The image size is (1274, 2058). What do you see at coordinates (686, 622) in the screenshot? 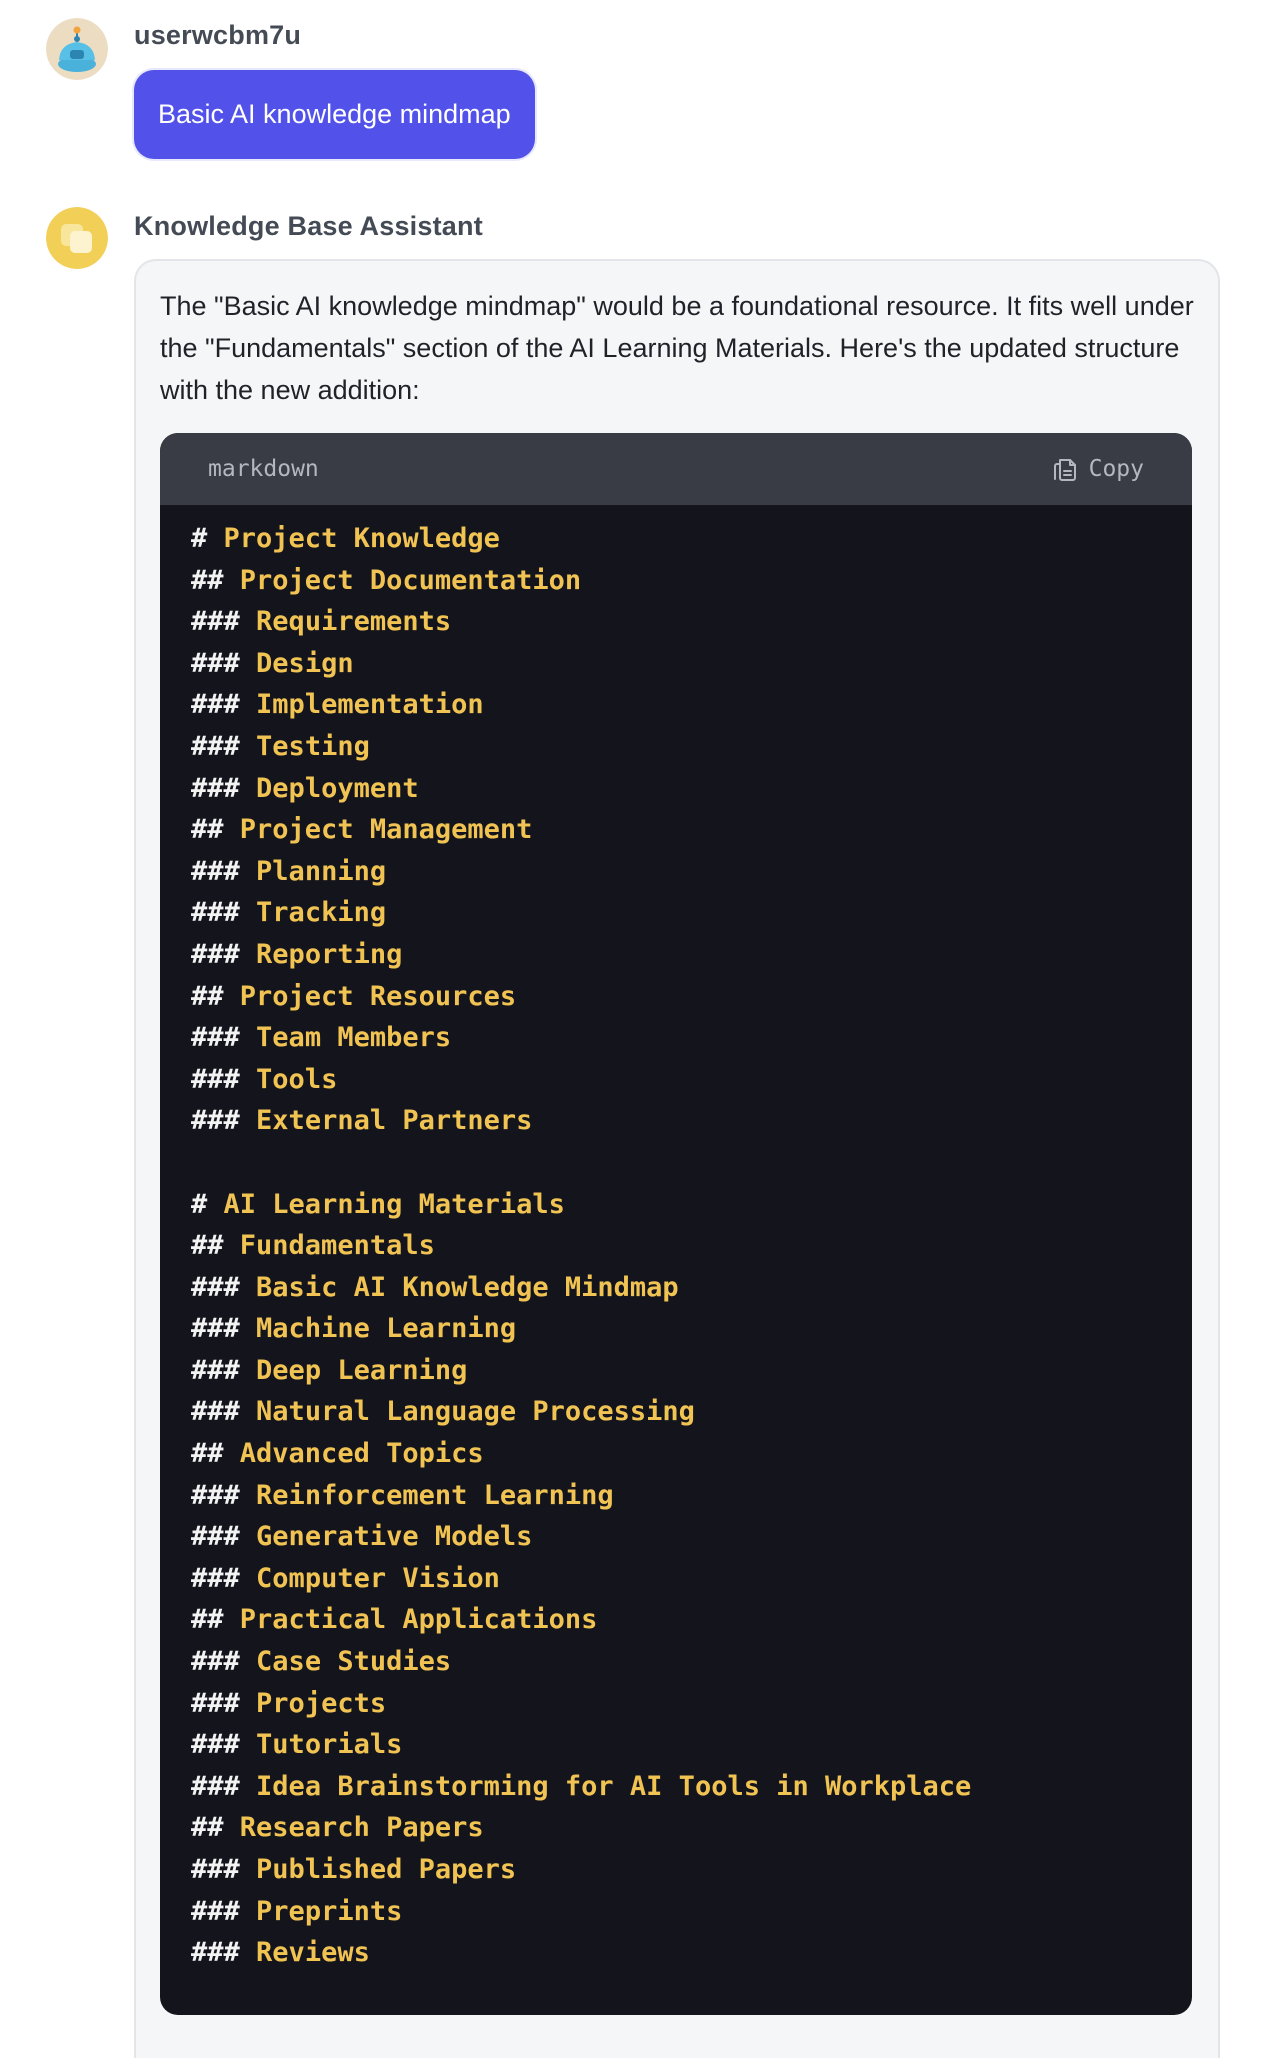
I see `code-line: ### Requirements` at bounding box center [686, 622].